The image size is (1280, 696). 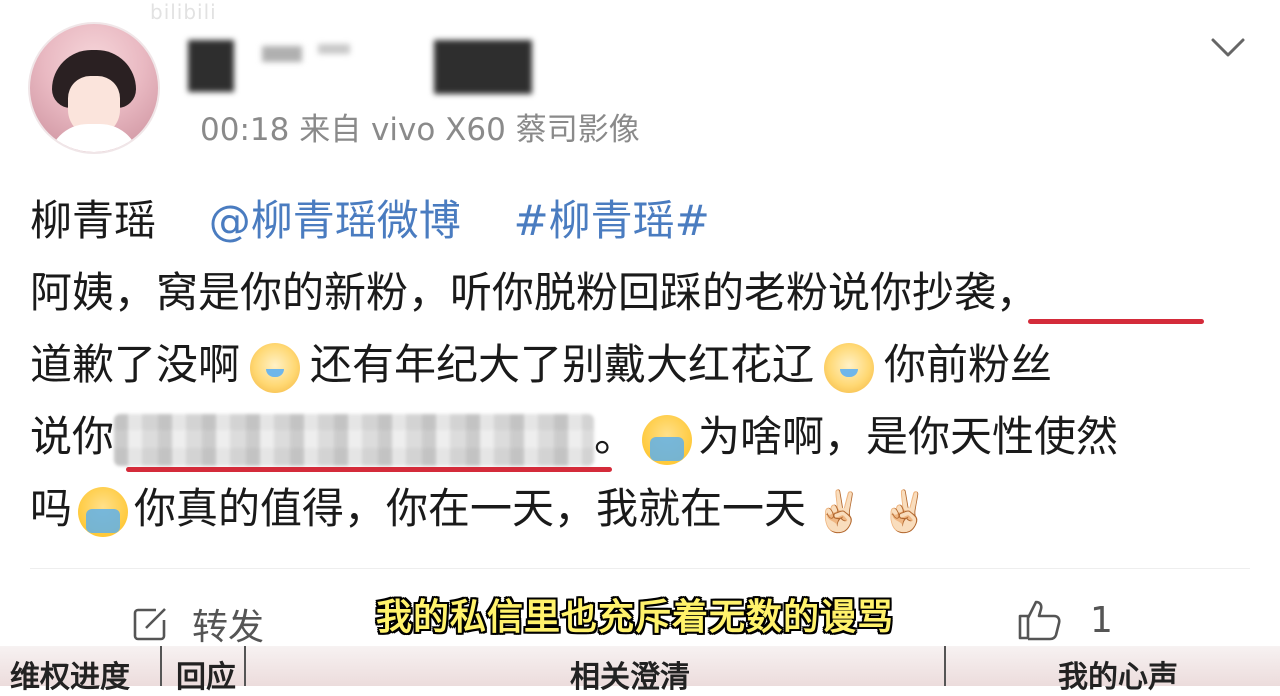 I want to click on post-text: 你前粉丝, so click(x=968, y=364).